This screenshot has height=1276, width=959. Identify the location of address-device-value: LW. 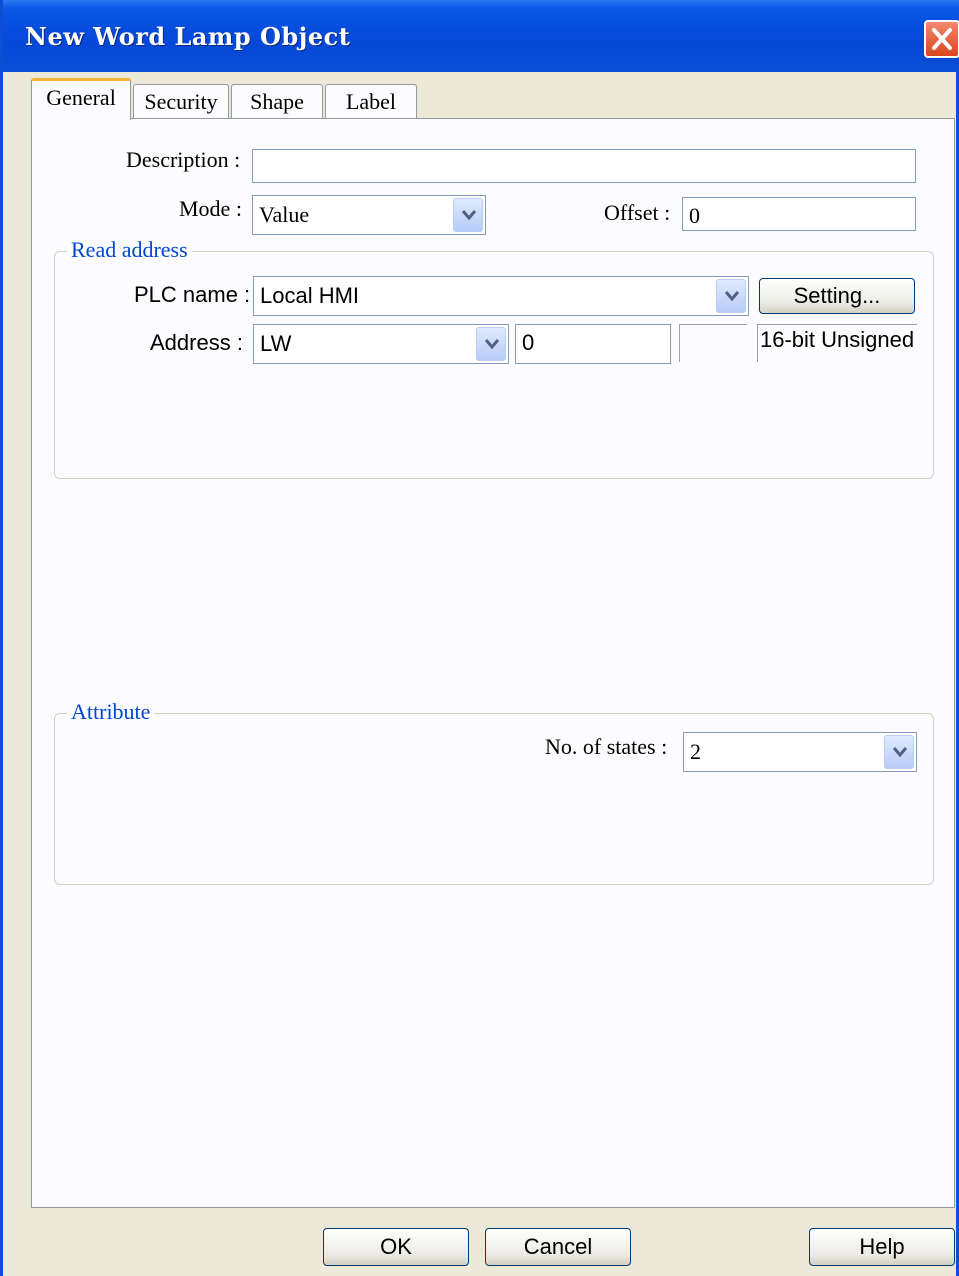
(276, 343).